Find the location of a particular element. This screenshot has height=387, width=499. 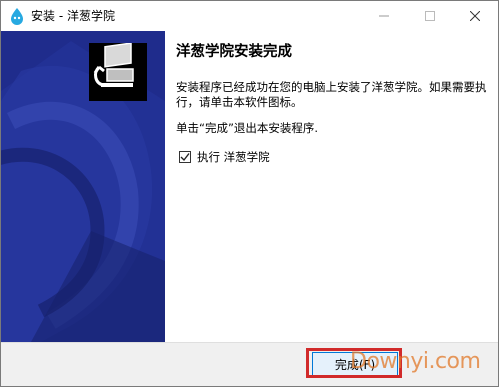

run-app-checkbox-label: 执行 洋葱学院 is located at coordinates (233, 157).